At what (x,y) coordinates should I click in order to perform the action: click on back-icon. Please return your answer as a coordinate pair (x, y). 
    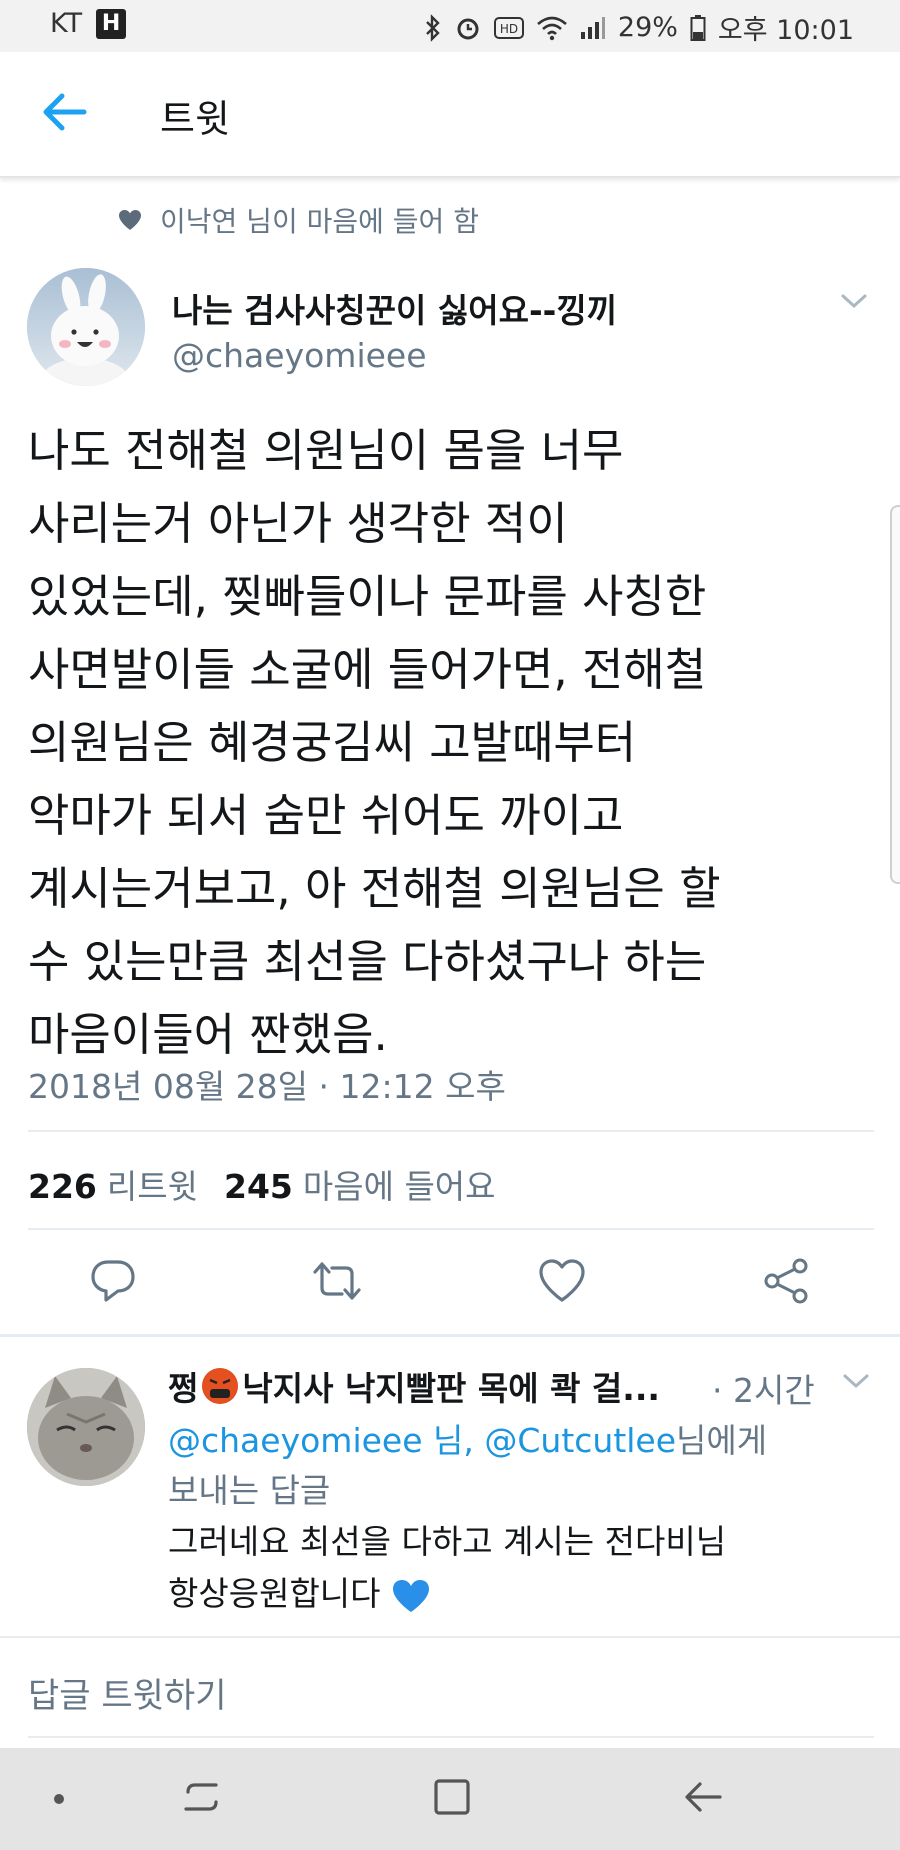
    Looking at the image, I should click on (703, 1797).